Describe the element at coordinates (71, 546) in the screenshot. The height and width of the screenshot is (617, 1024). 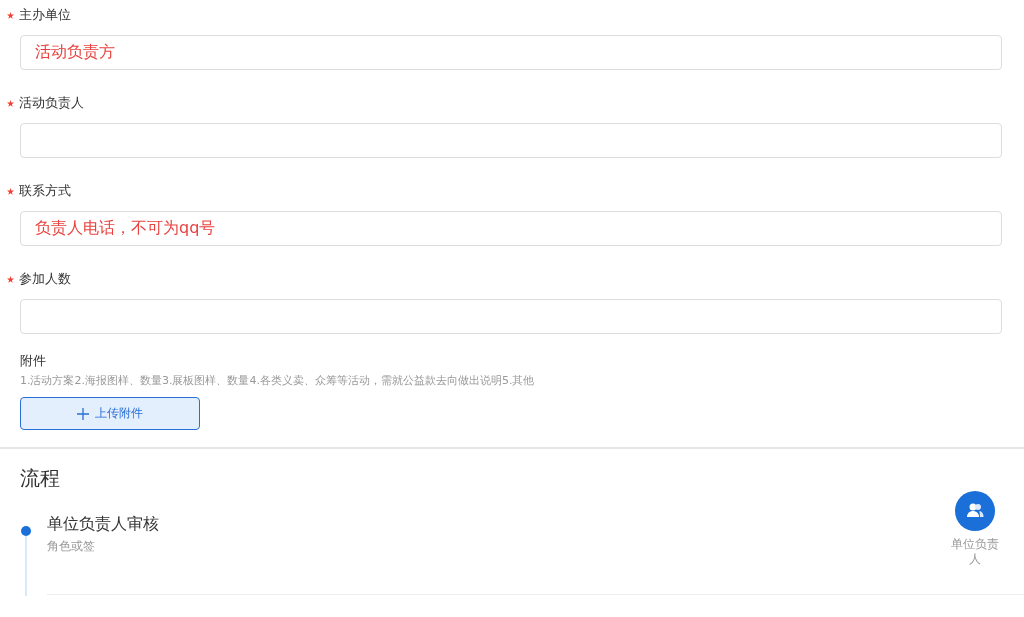
I see `step-subtitle: 角色或签` at that location.